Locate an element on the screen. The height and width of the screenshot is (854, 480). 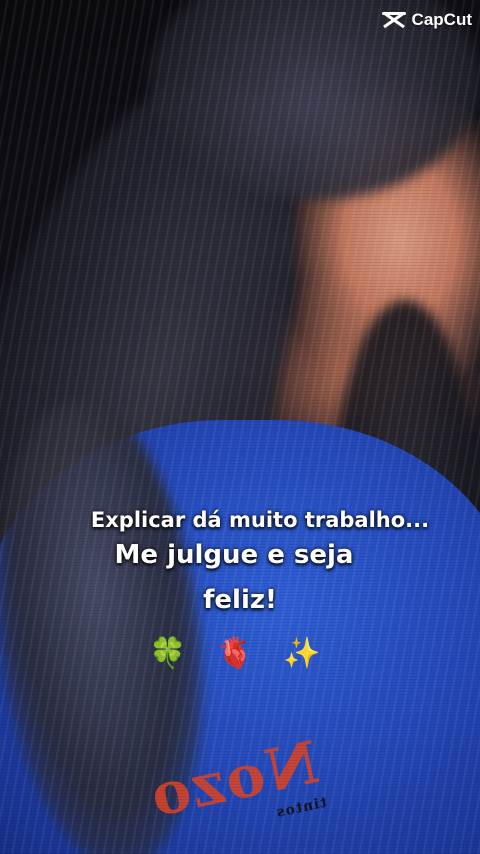
anatomical-heart-icon: 🫀 is located at coordinates (240, 653).